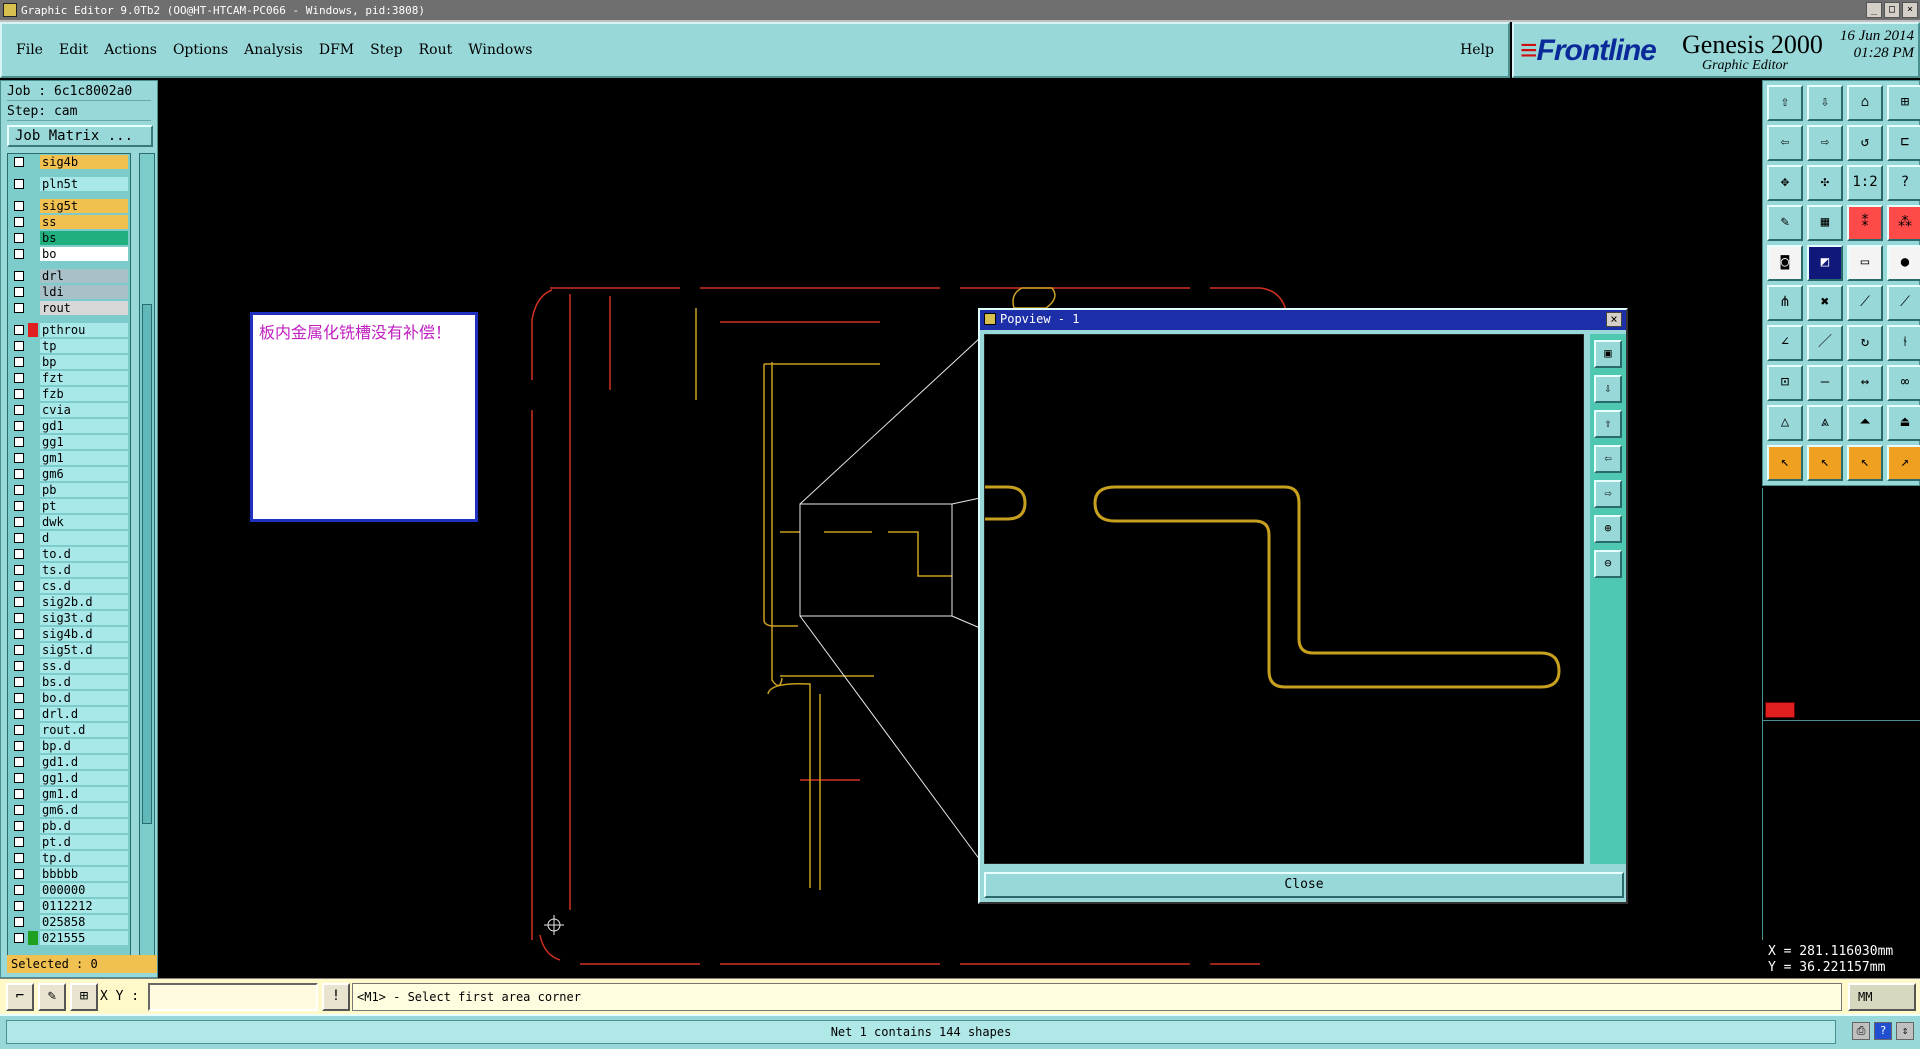 Image resolution: width=1920 pixels, height=1049 pixels. Describe the element at coordinates (84, 698) in the screenshot. I see `layer-name: bo.d` at that location.